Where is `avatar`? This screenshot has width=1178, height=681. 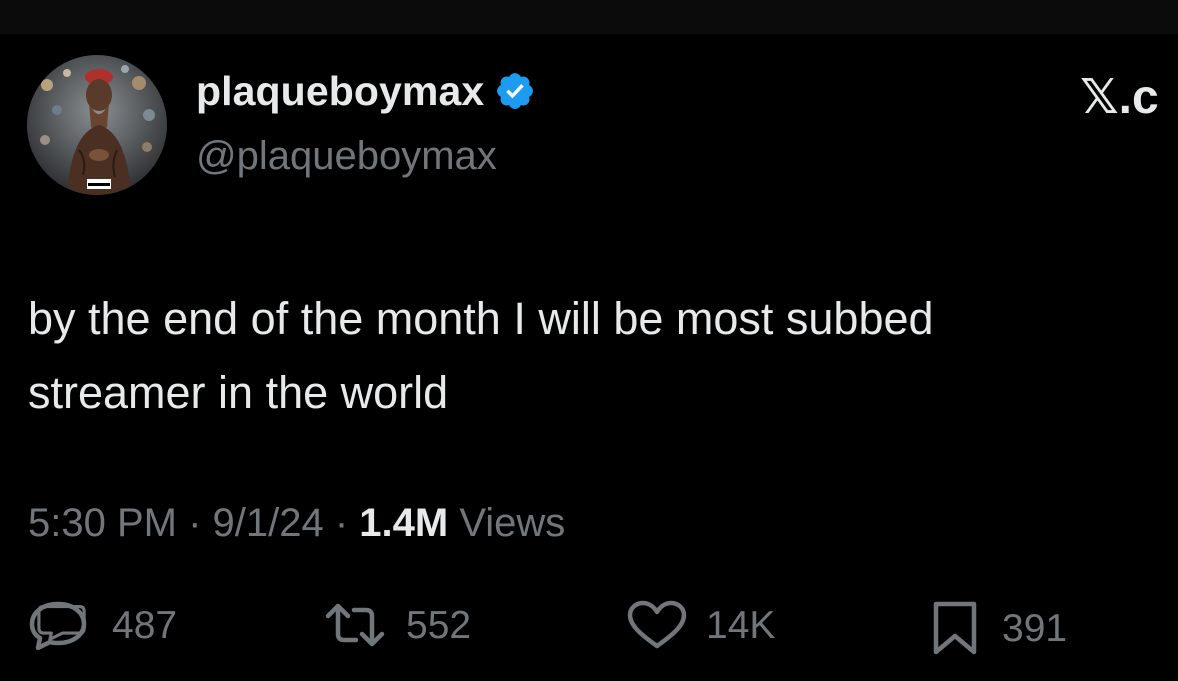
avatar is located at coordinates (97, 125).